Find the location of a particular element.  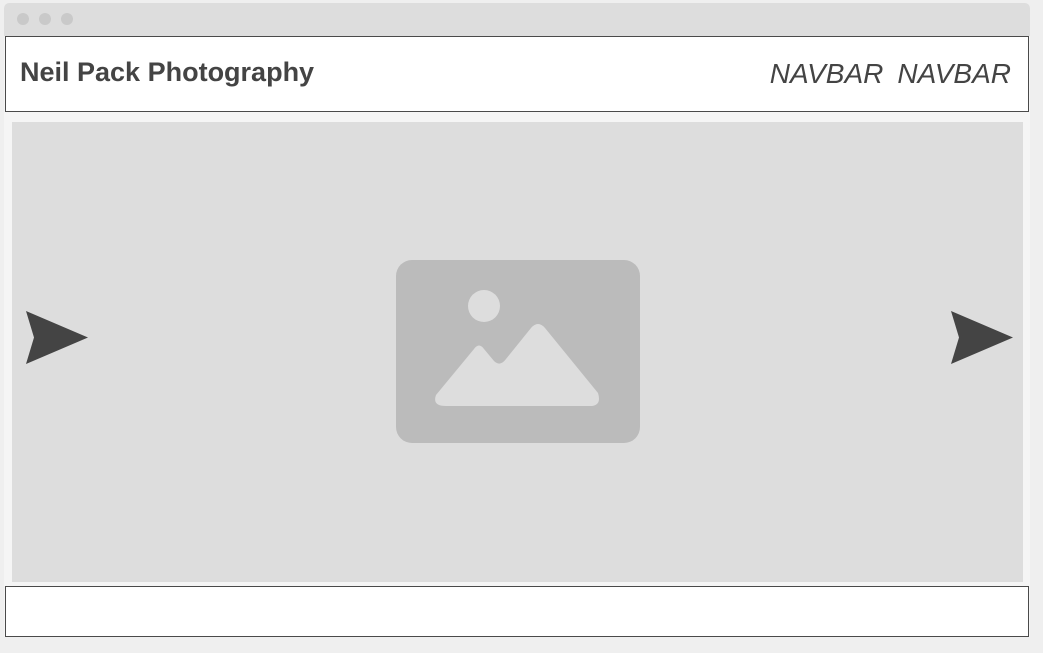

nav-link-2: NAVBAR is located at coordinates (954, 74).